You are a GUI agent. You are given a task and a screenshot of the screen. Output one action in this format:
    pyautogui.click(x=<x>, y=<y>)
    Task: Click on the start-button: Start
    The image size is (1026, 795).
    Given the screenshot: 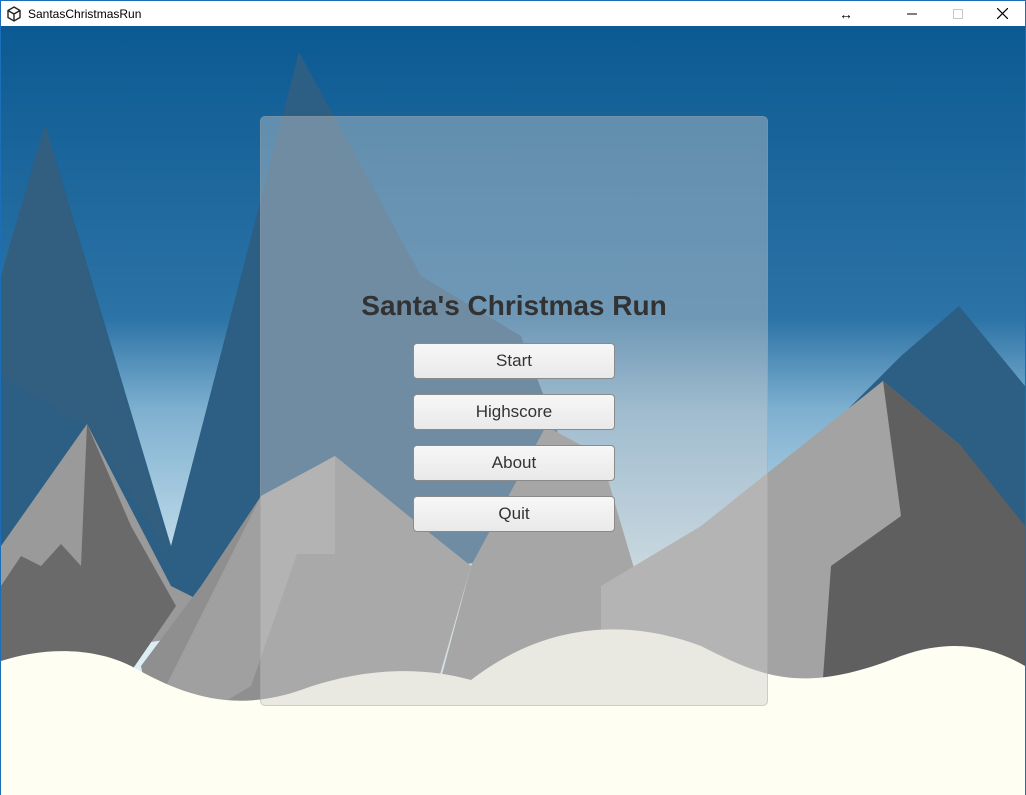 What is the action you would take?
    pyautogui.click(x=514, y=361)
    